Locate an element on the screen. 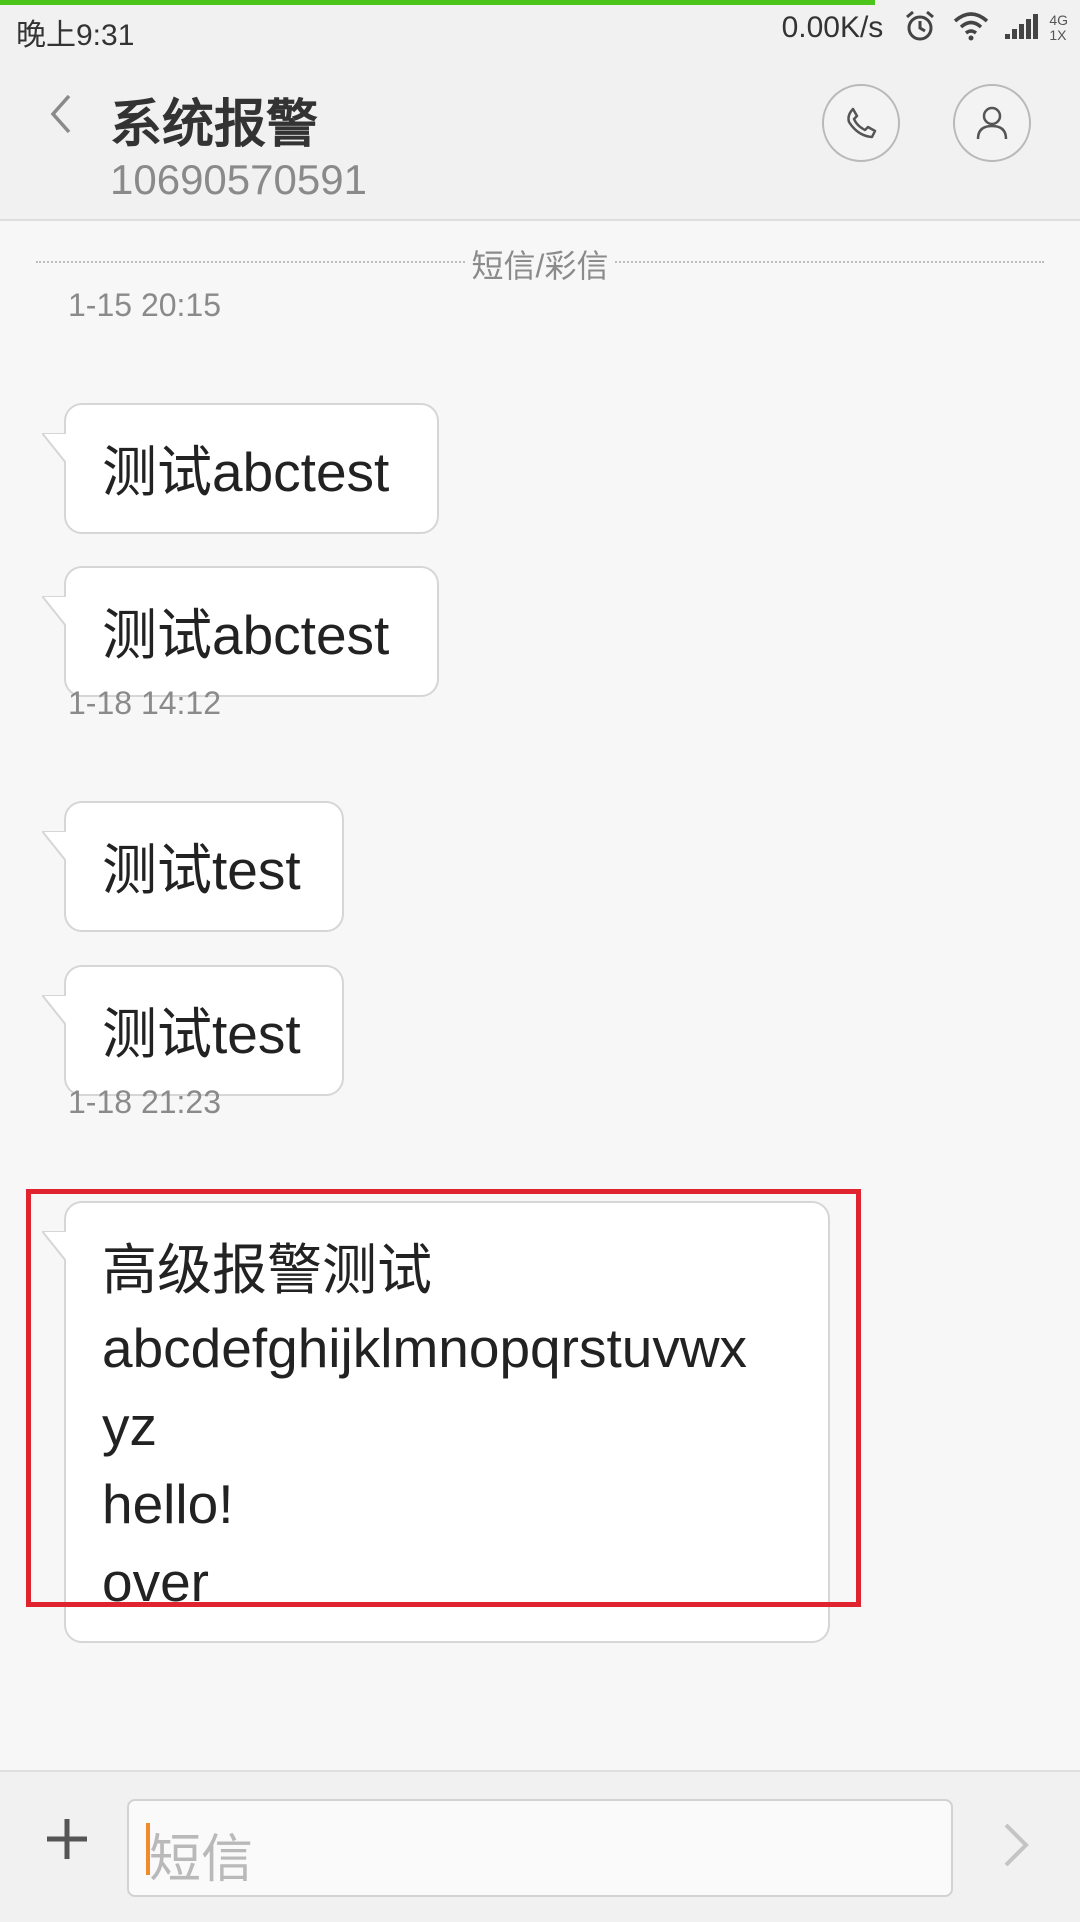 The height and width of the screenshot is (1922, 1080). message-input: 短信 is located at coordinates (540, 1848).